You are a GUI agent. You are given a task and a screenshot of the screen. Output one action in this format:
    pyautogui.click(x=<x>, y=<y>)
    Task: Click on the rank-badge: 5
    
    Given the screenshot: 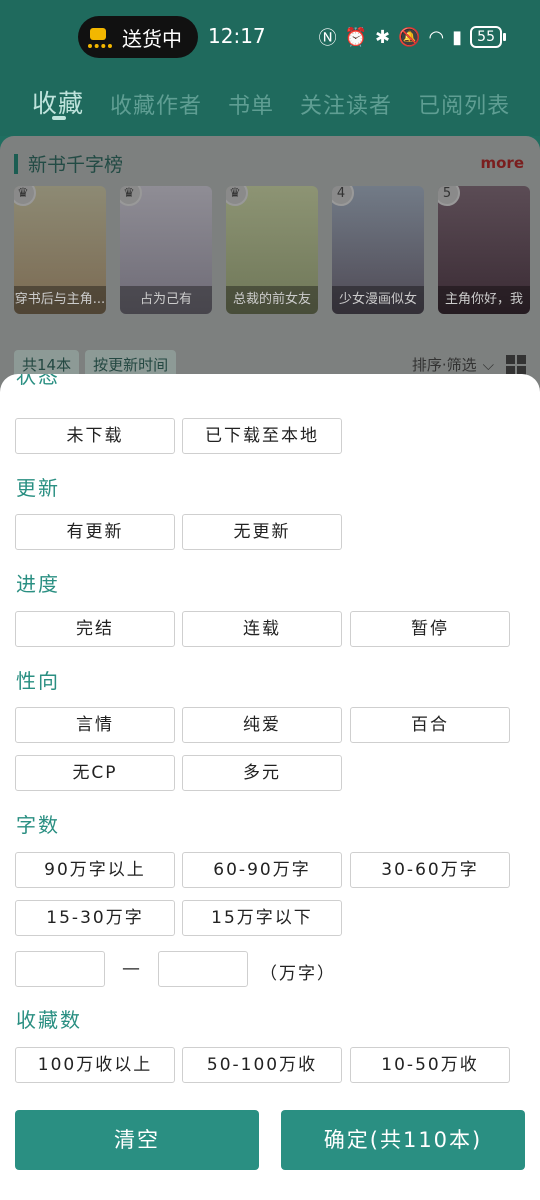 What is the action you would take?
    pyautogui.click(x=449, y=196)
    